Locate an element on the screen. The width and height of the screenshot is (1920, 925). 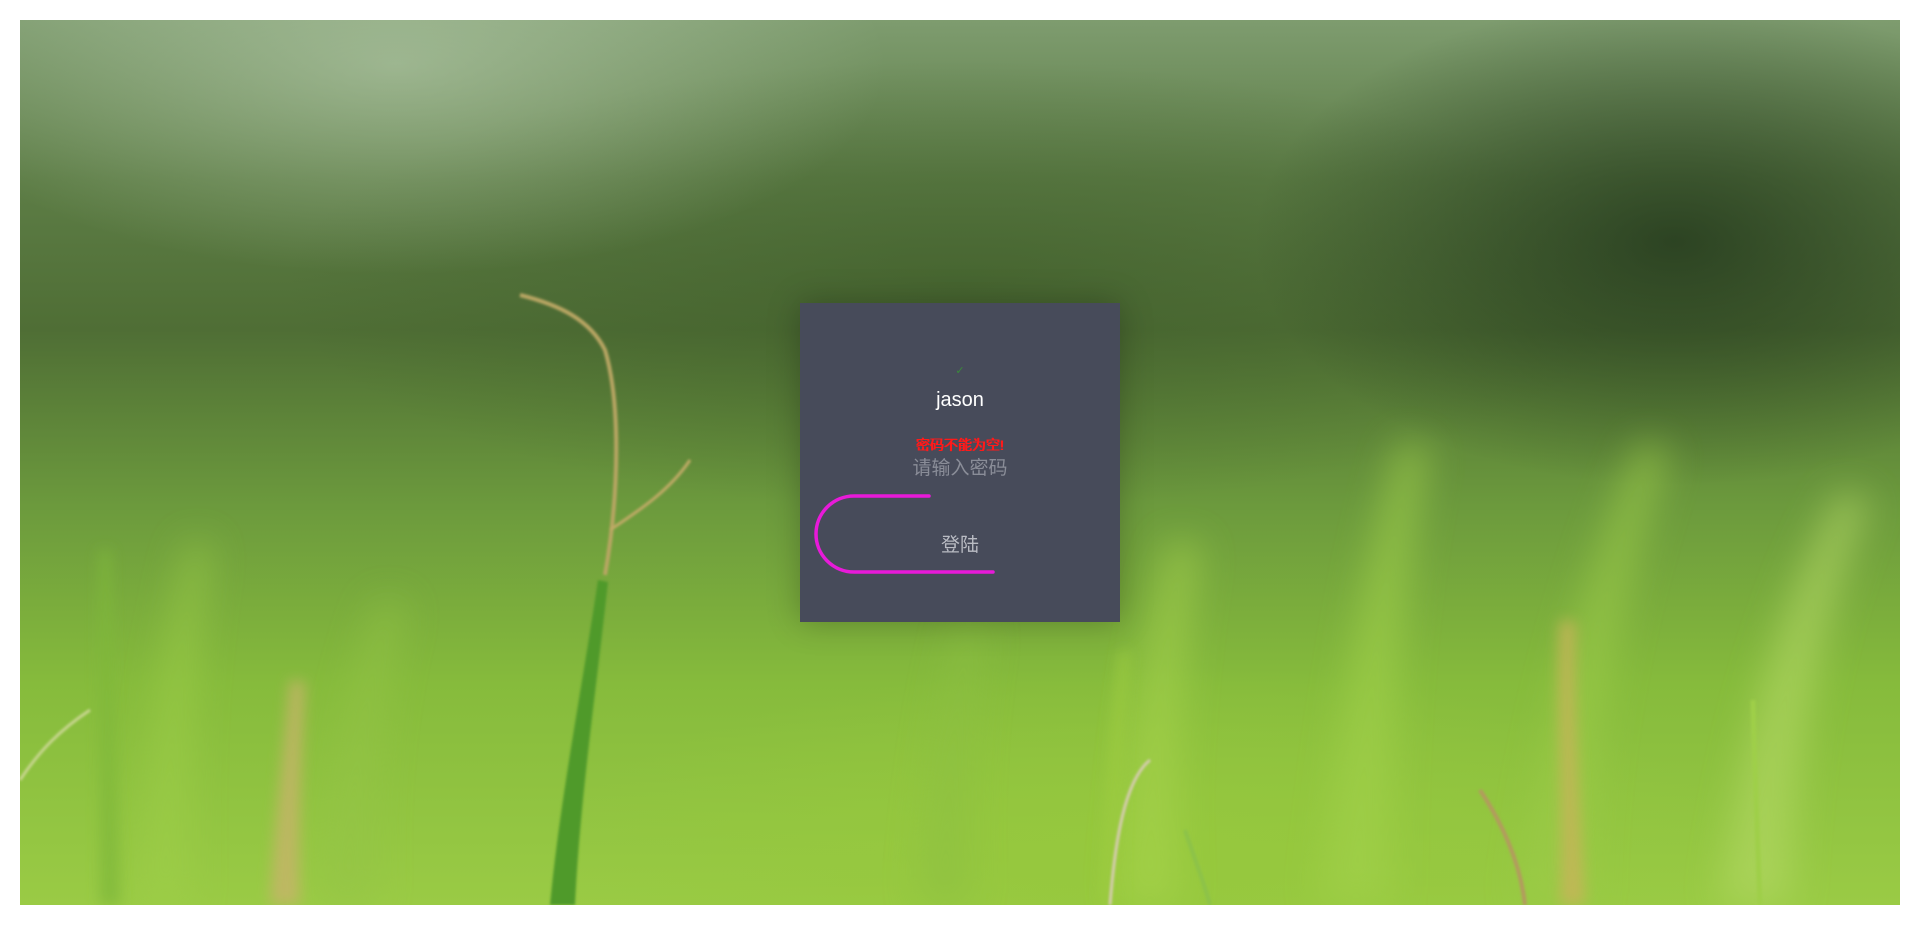
password-error-message: 密码不能为空! is located at coordinates (960, 445).